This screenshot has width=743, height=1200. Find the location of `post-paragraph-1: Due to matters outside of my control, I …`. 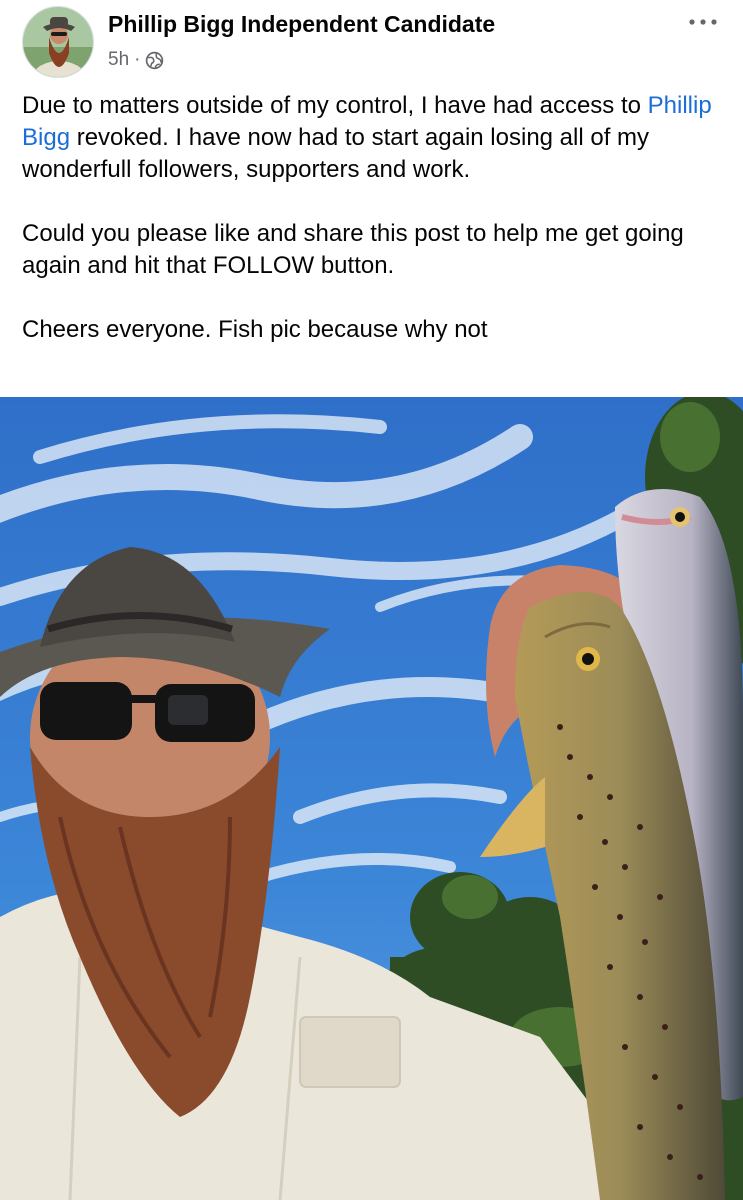

post-paragraph-1: Due to matters outside of my control, I … is located at coordinates (372, 138).